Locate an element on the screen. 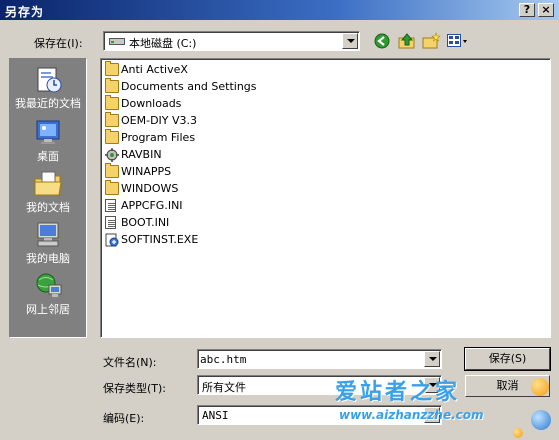  places-bar: 我最近的文档 桌面 我的文档 我的电脑 网上邻居 is located at coordinates (48, 198).